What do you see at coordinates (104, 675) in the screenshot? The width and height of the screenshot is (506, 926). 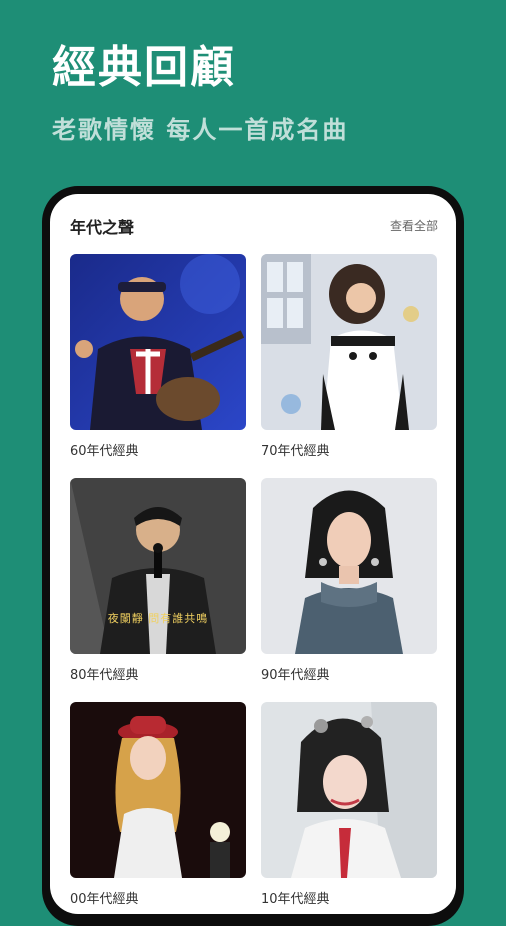 I see `card-label: 80年代經典` at bounding box center [104, 675].